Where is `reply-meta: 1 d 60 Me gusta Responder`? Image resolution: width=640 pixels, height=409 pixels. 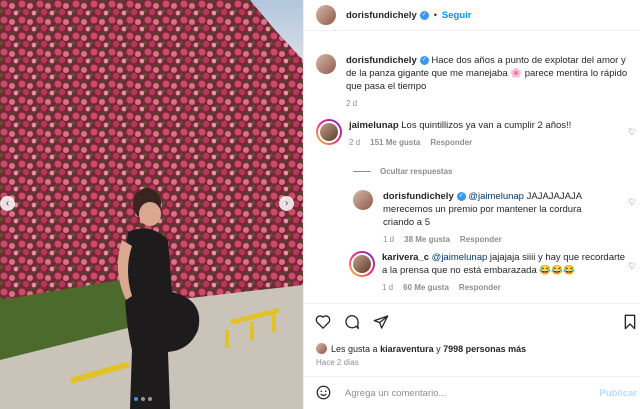
reply-meta: 1 d 60 Me gusta Responder is located at coordinates (507, 287).